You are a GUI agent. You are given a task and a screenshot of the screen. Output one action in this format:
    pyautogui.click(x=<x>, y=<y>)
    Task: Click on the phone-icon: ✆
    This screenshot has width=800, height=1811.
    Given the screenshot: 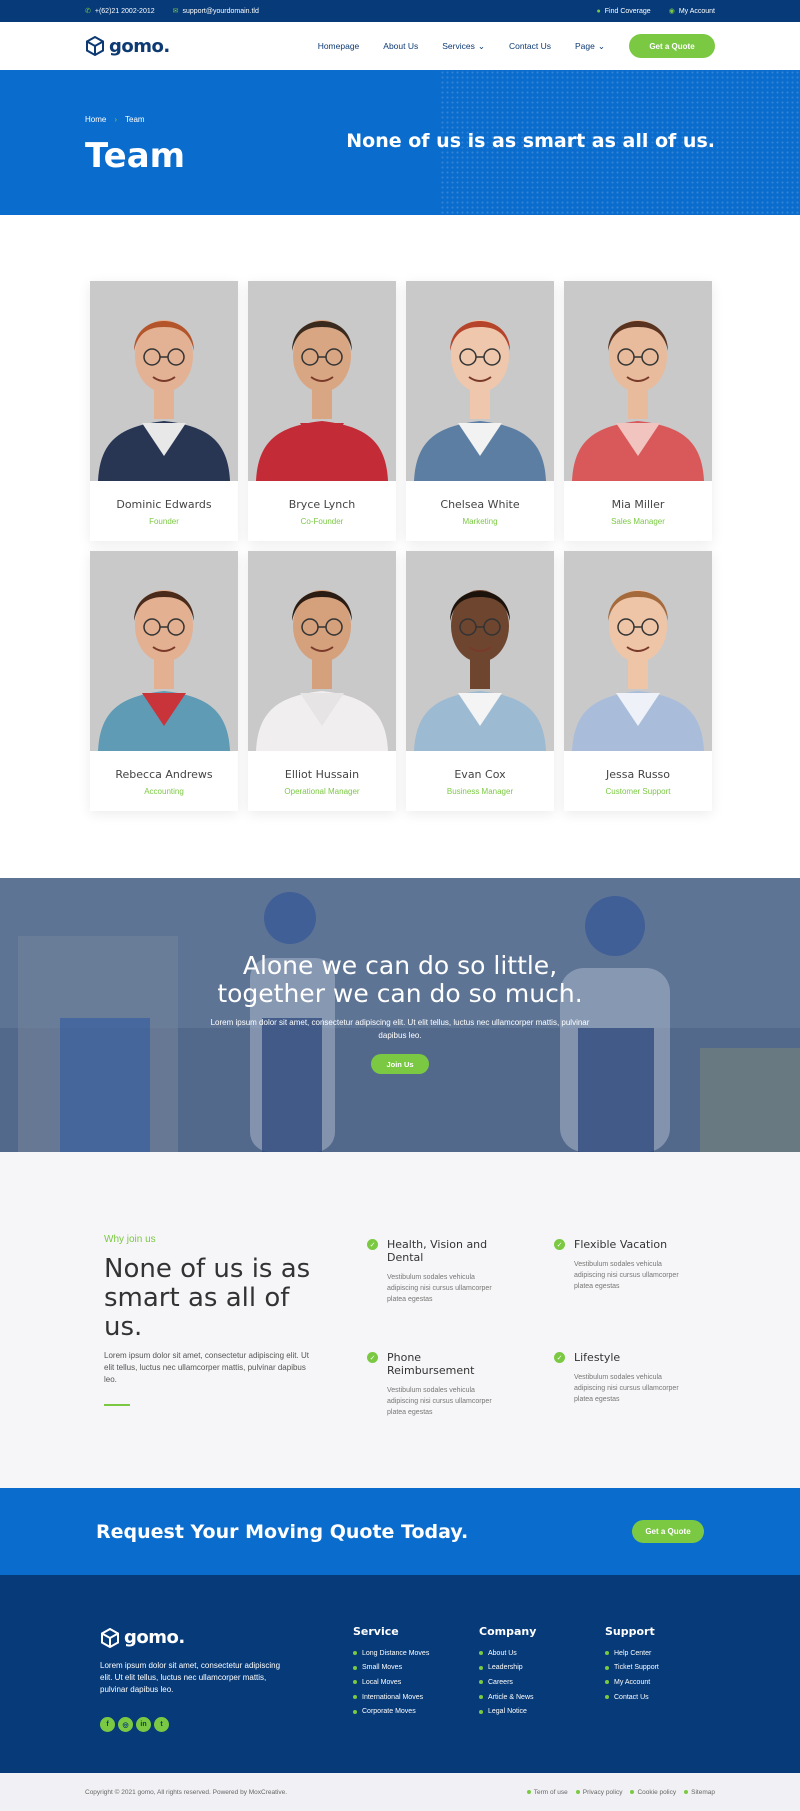 What is the action you would take?
    pyautogui.click(x=88, y=11)
    